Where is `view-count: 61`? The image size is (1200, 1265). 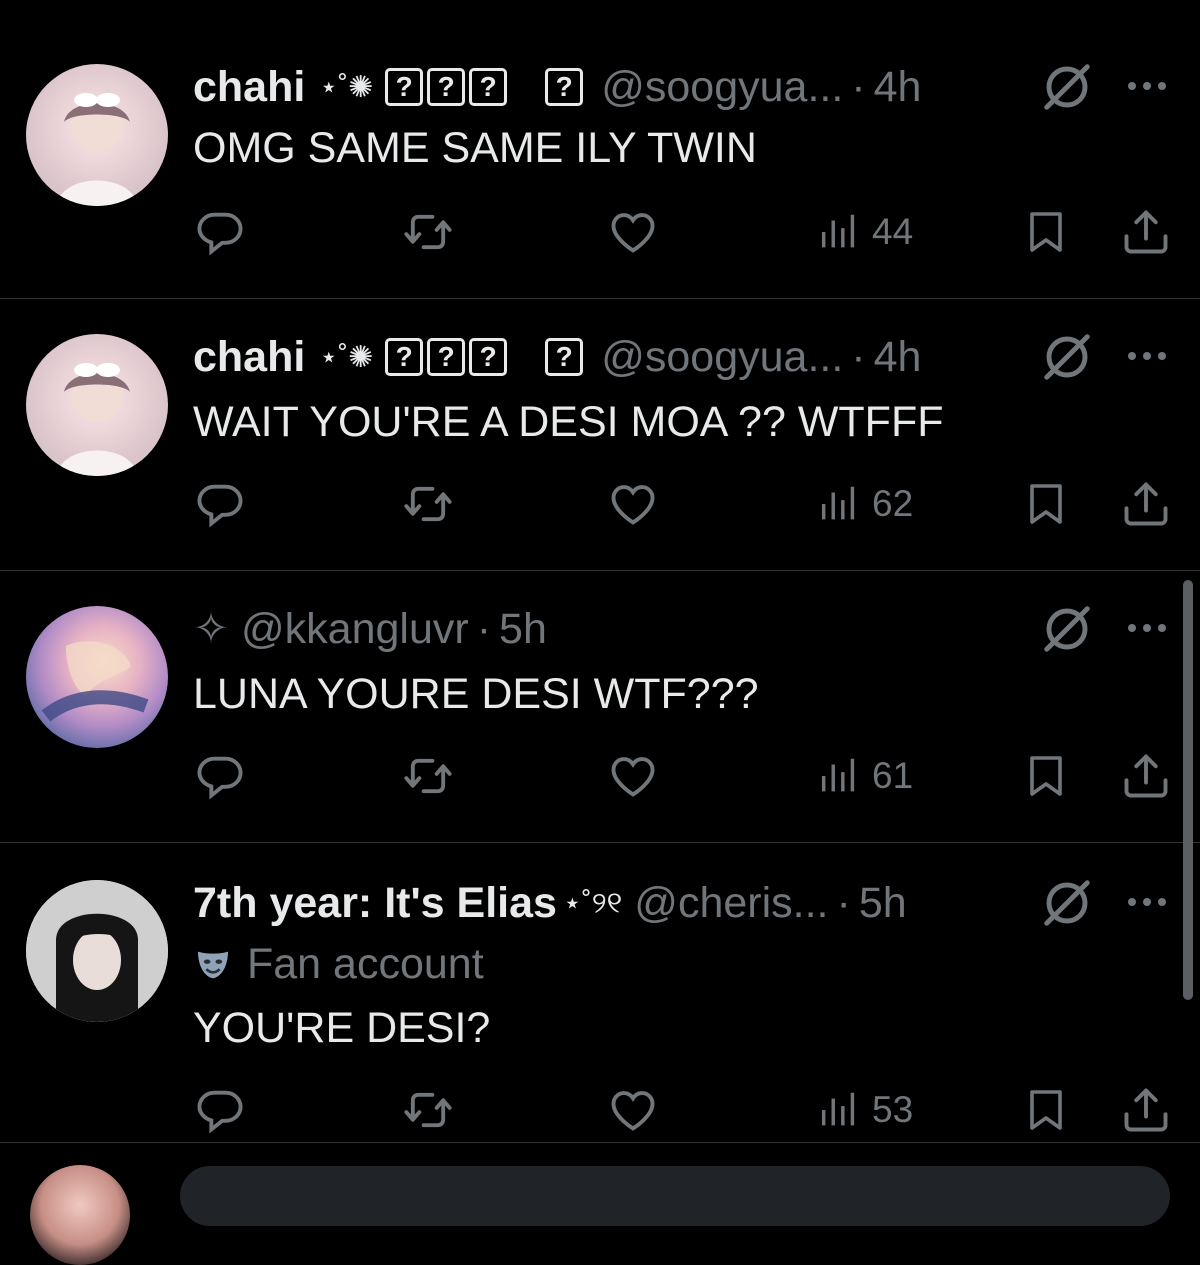
view-count: 61 is located at coordinates (893, 775).